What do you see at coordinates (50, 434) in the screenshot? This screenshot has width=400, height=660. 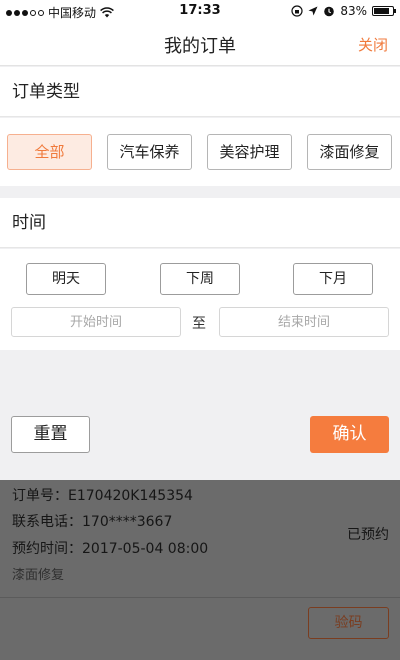 I see `reset-button: 重置` at bounding box center [50, 434].